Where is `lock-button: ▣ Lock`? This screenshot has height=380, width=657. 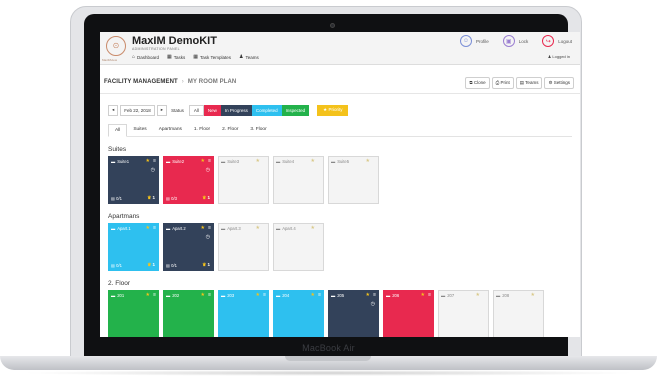 lock-button: ▣ Lock is located at coordinates (515, 41).